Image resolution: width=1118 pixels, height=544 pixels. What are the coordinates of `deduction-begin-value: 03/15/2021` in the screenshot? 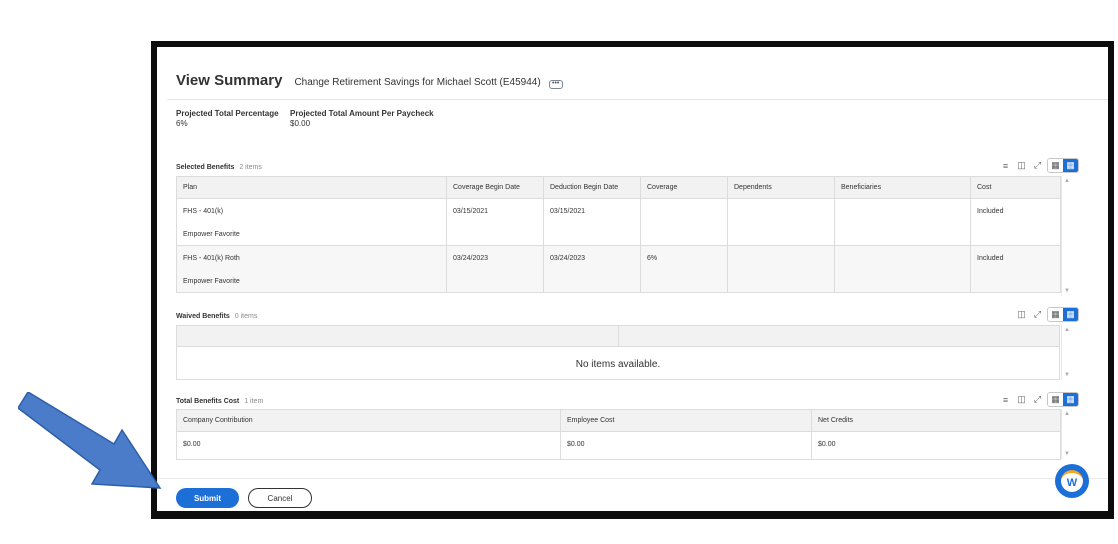 It's located at (568, 211).